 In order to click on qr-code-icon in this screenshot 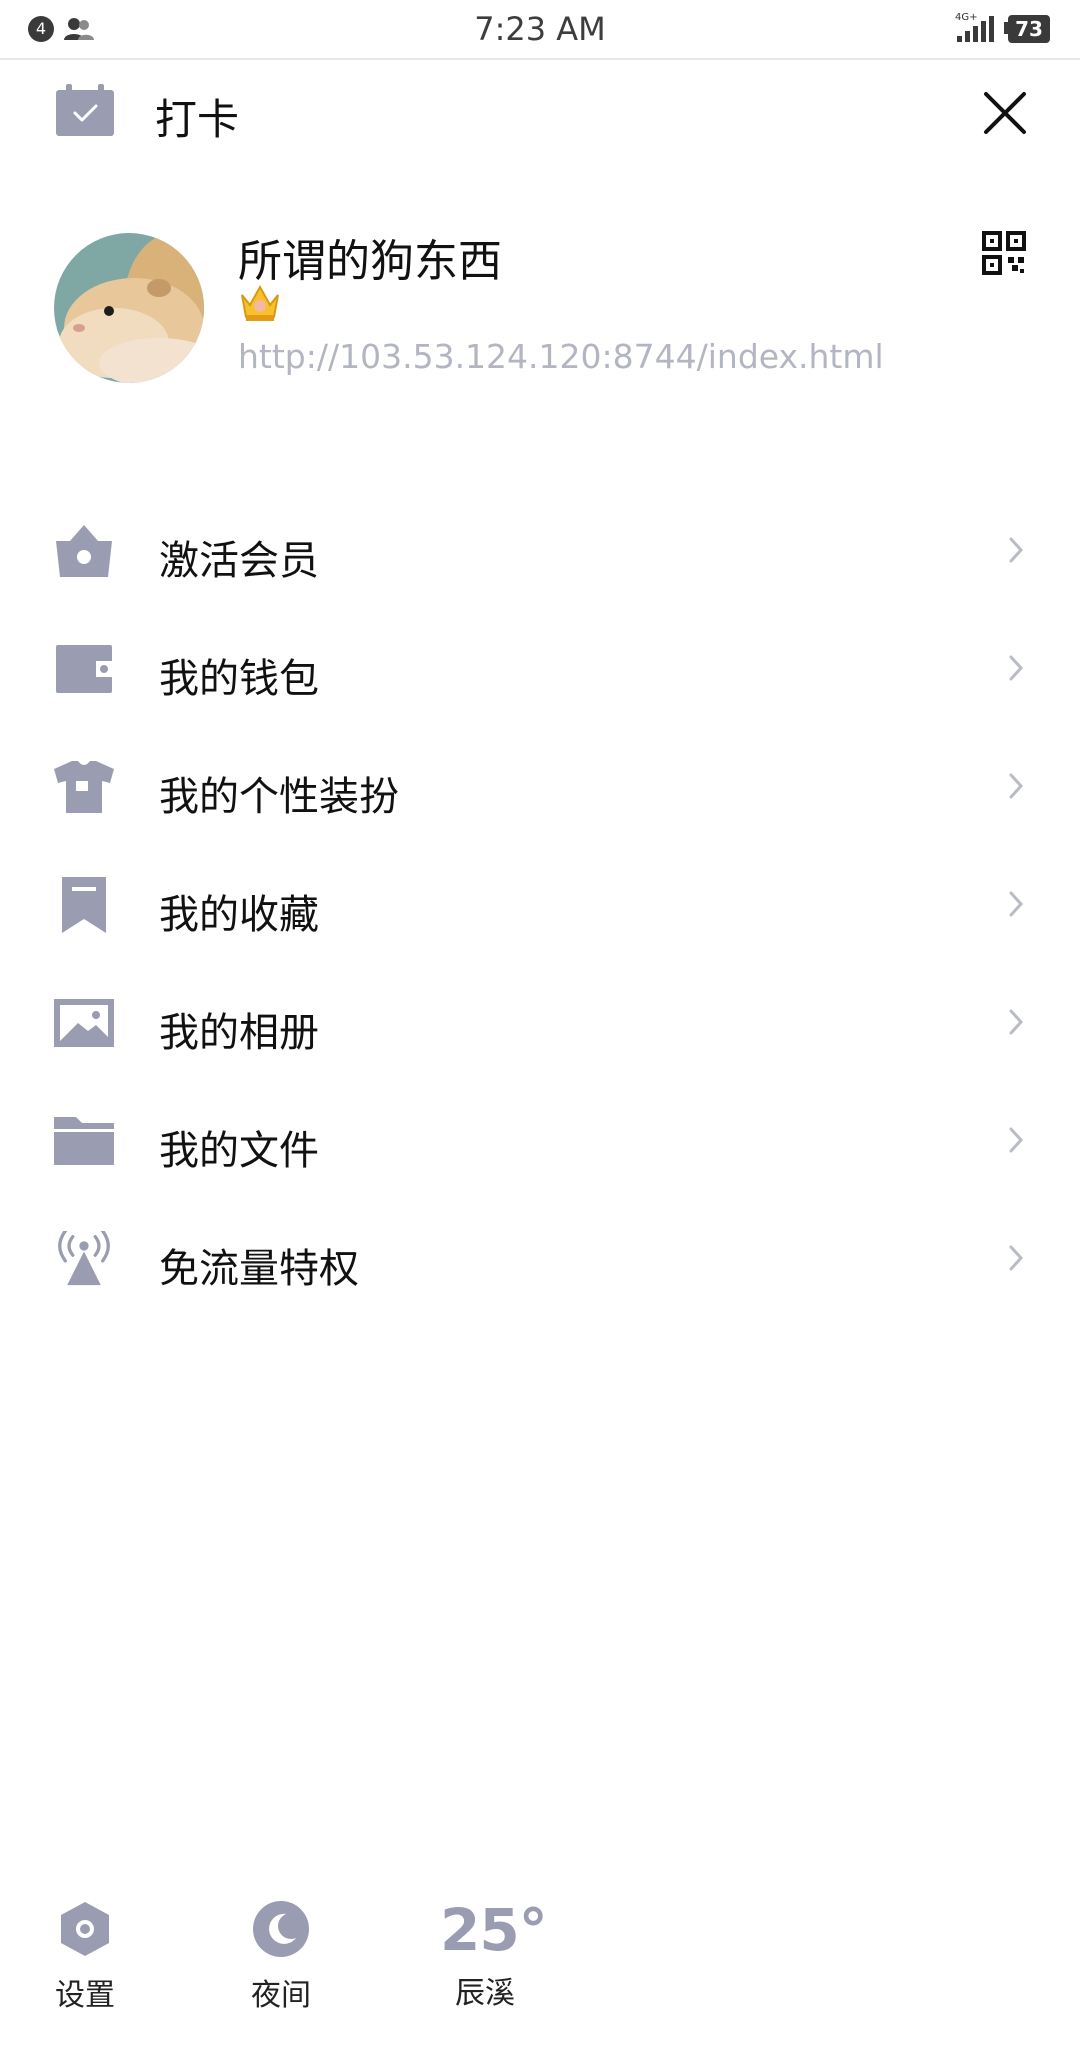, I will do `click(1004, 253)`.